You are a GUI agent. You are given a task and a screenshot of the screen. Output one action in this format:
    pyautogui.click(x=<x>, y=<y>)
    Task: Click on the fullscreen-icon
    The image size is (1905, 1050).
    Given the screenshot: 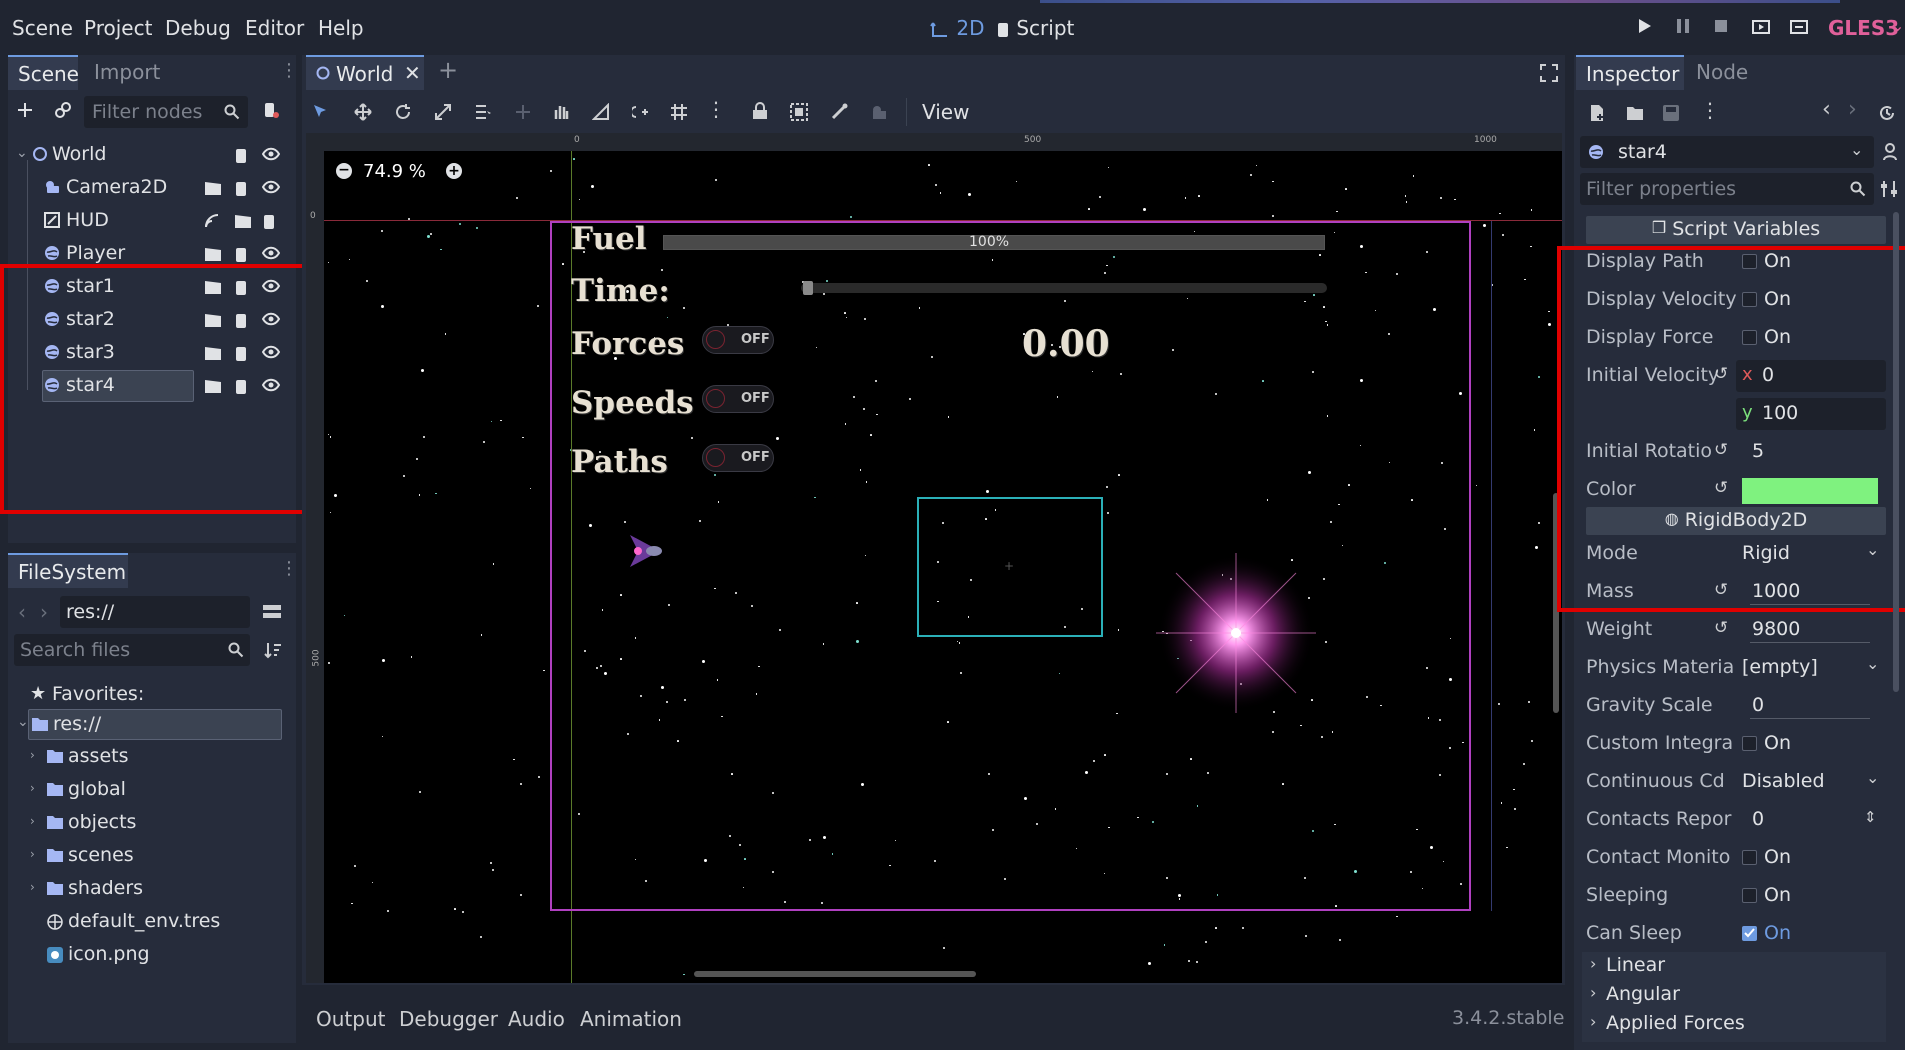 What is the action you would take?
    pyautogui.click(x=1549, y=73)
    